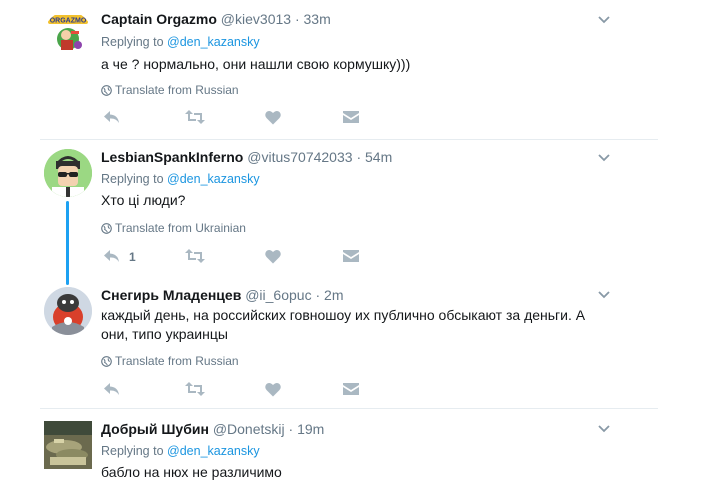  Describe the element at coordinates (68, 21) in the screenshot. I see `svg-text: ORGAZMO` at that location.